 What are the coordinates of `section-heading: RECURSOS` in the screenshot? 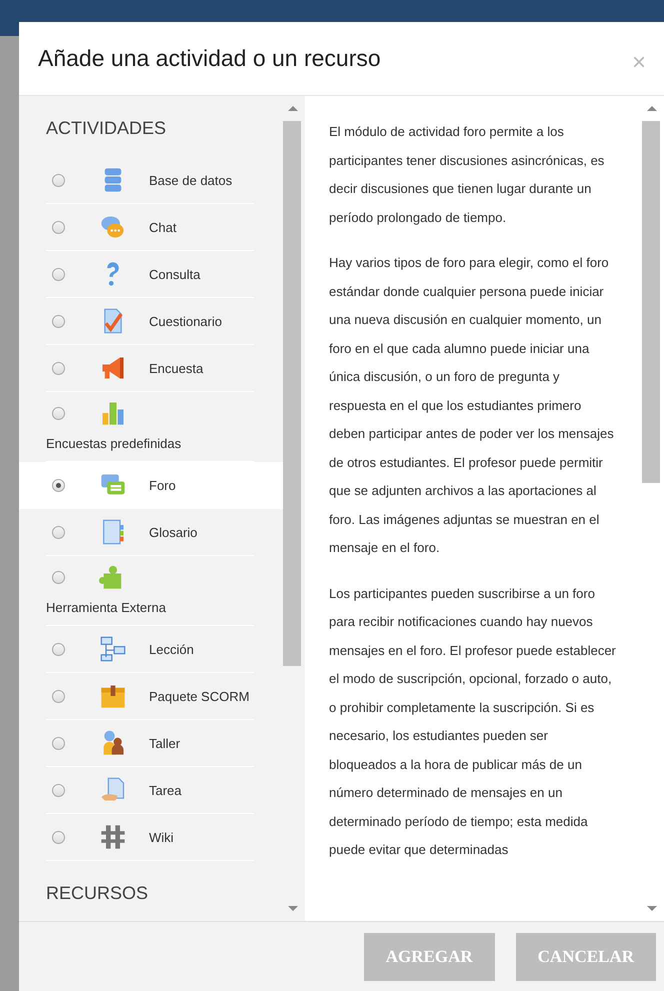 It's located at (97, 894).